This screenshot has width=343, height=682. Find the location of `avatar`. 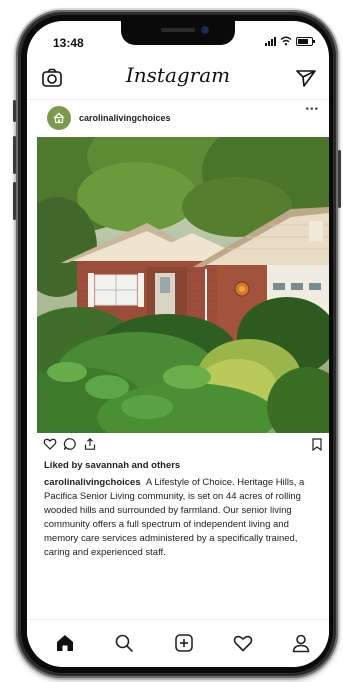

avatar is located at coordinates (59, 118).